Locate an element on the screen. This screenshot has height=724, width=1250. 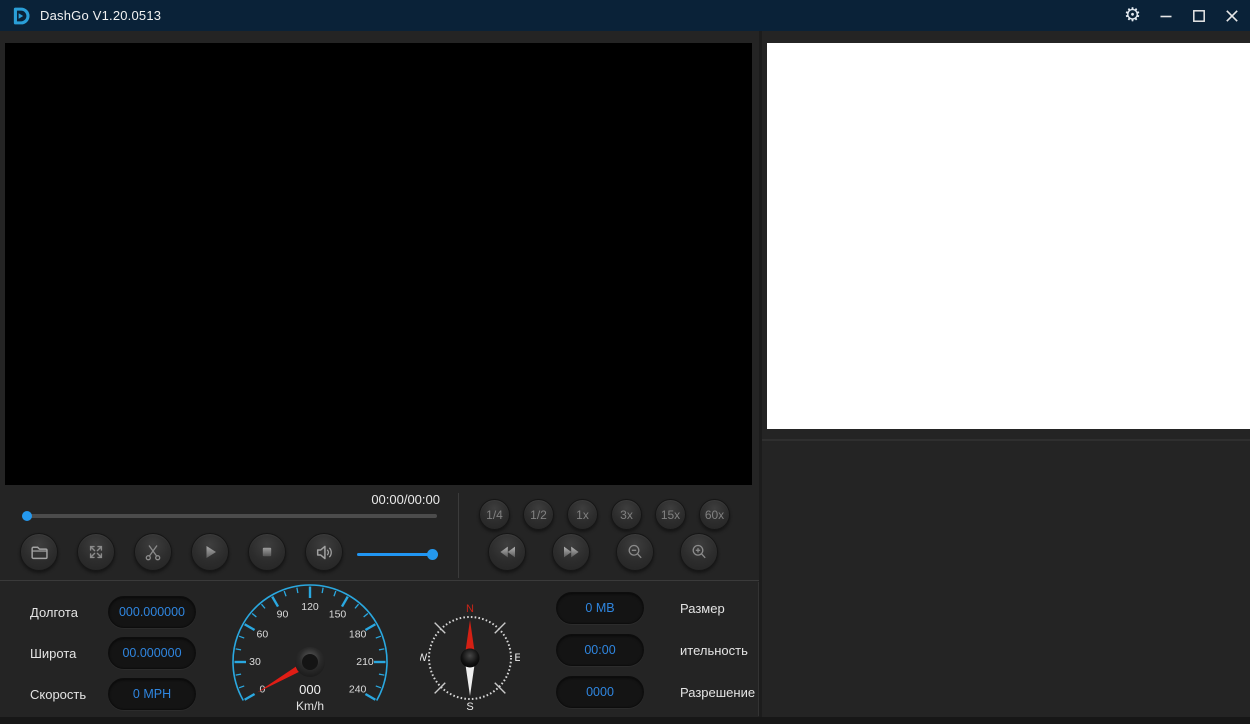
svg-text: 210 is located at coordinates (365, 662).